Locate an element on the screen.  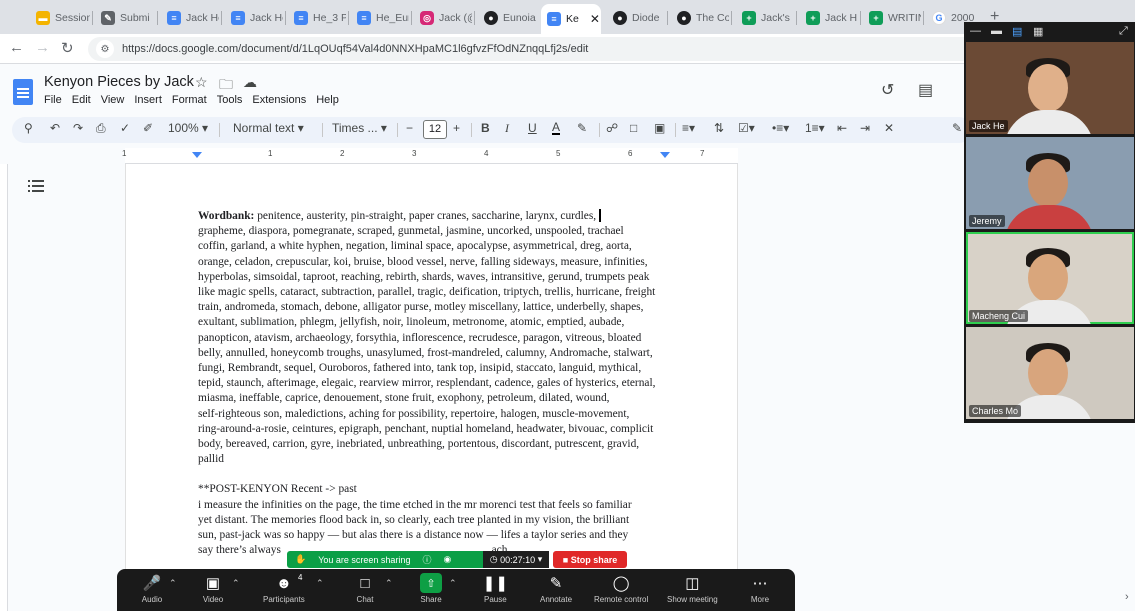
menu-file: File is located at coordinates (53, 100).